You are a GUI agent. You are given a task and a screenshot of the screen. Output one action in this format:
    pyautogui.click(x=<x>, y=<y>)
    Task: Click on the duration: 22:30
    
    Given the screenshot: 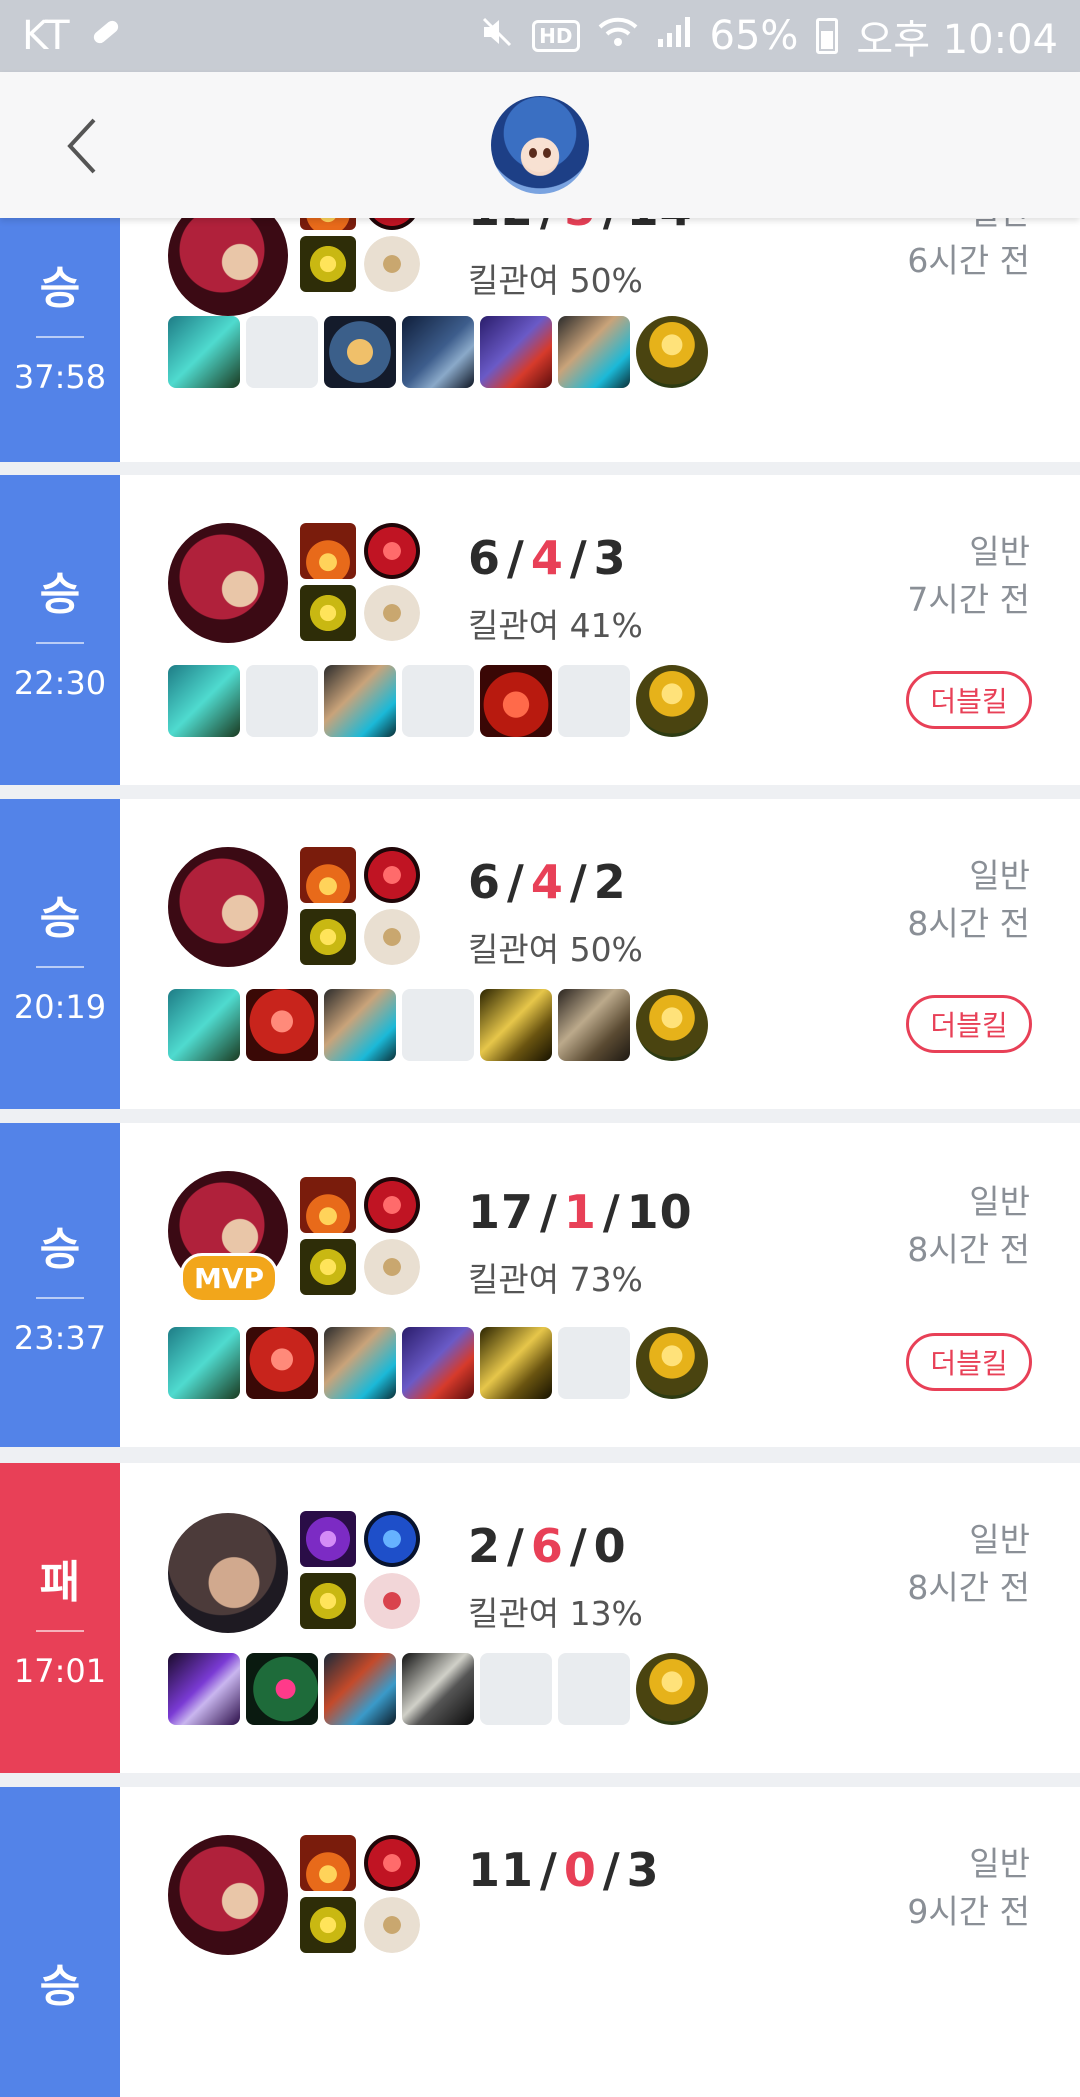 What is the action you would take?
    pyautogui.click(x=60, y=683)
    